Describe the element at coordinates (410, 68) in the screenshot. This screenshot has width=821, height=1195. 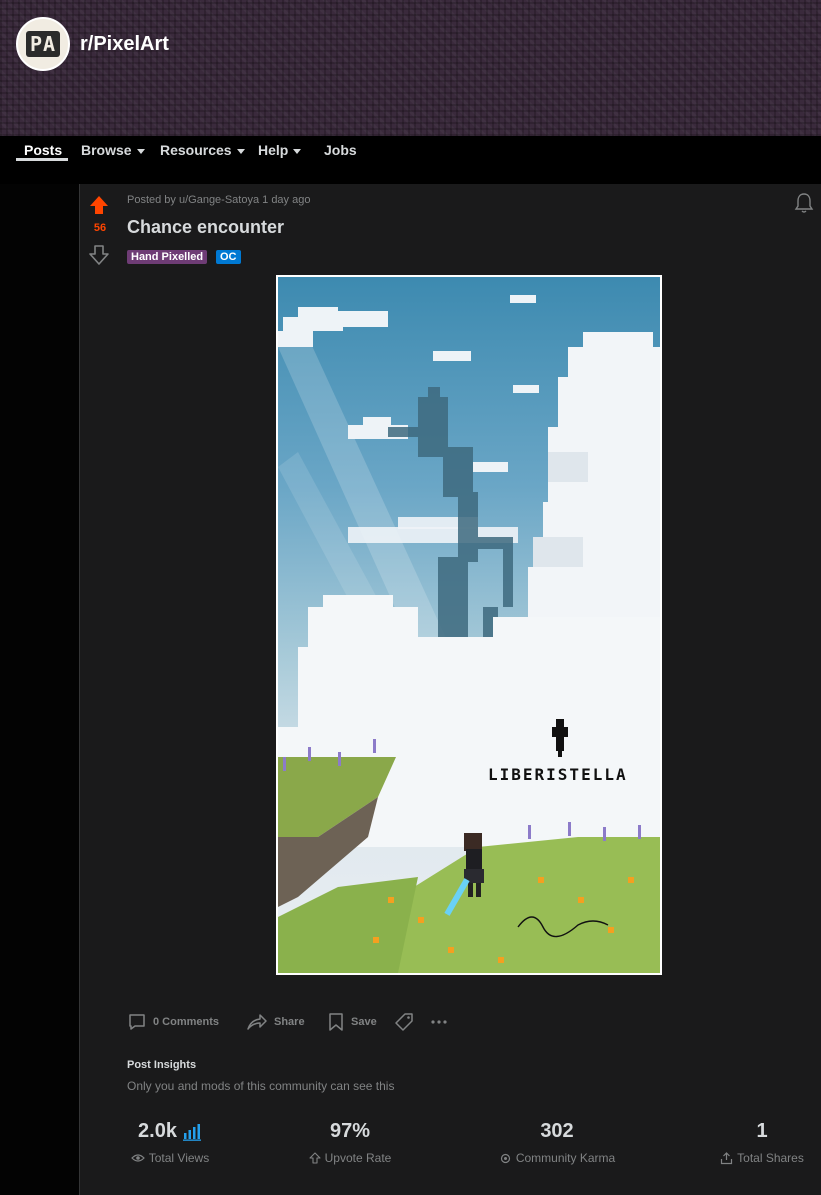
I see `subreddit-banner: PA r/PixelArt` at that location.